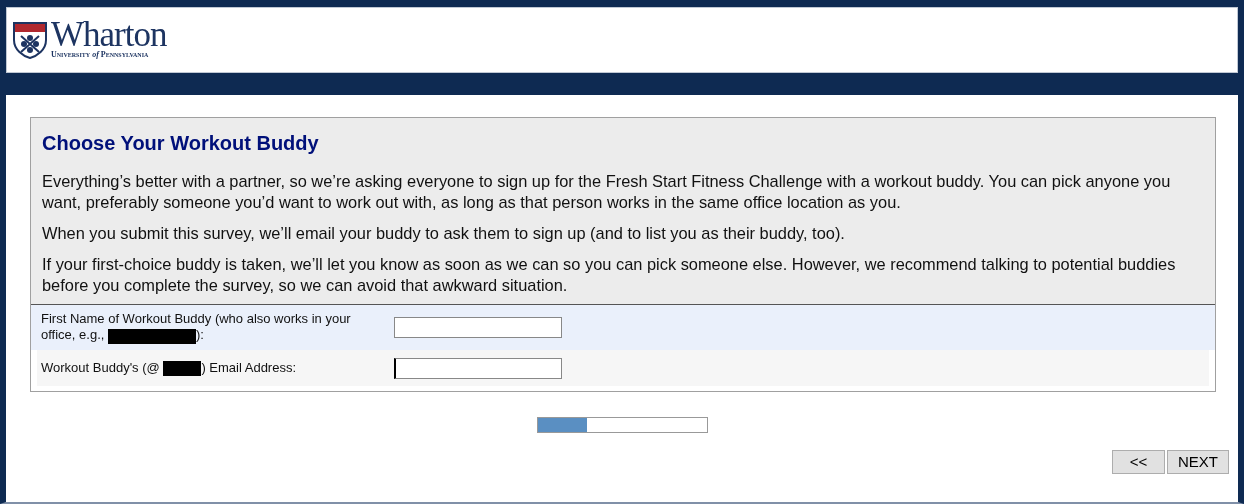 The height and width of the screenshot is (504, 1244). Describe the element at coordinates (100, 55) in the screenshot. I see `logo-subtitle: University of Pennsylvania` at that location.